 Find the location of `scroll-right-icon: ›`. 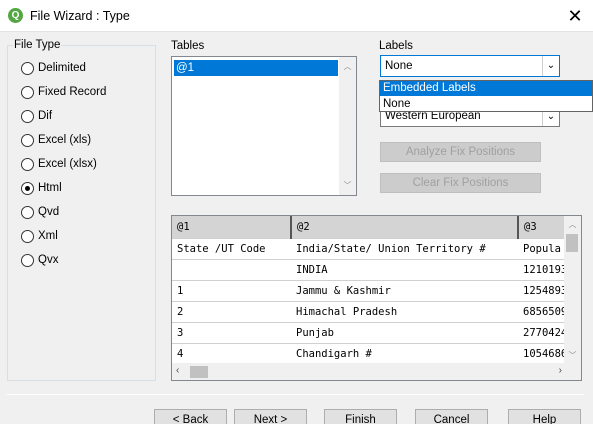

scroll-right-icon: › is located at coordinates (560, 370).